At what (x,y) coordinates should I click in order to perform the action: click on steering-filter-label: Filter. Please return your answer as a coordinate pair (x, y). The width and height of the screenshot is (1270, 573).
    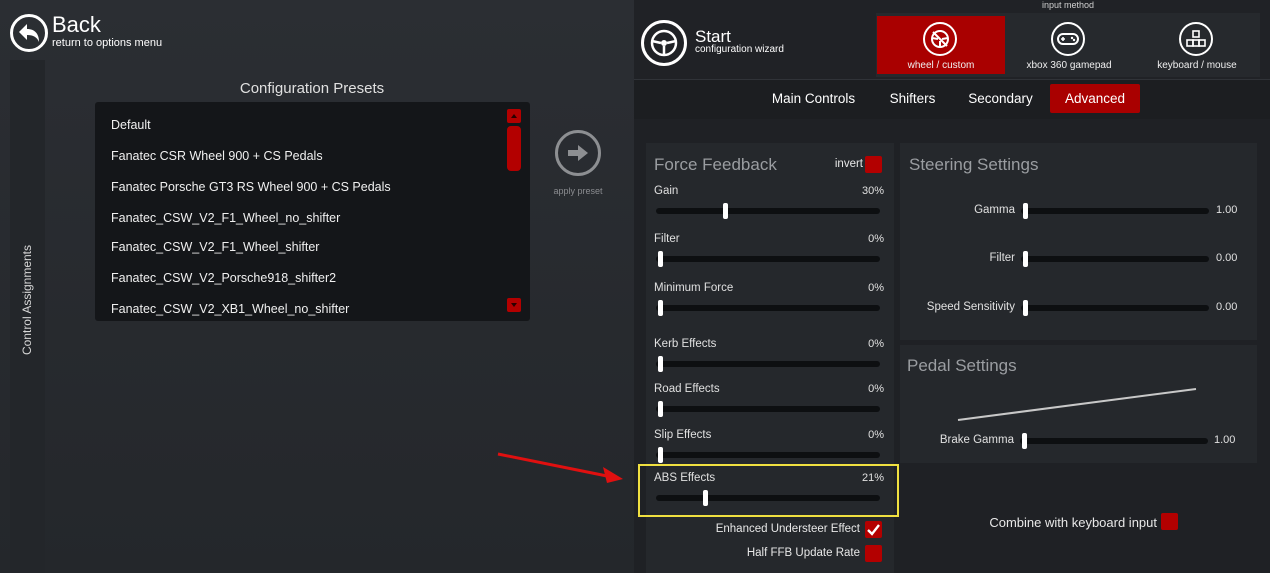
    Looking at the image, I should click on (1002, 258).